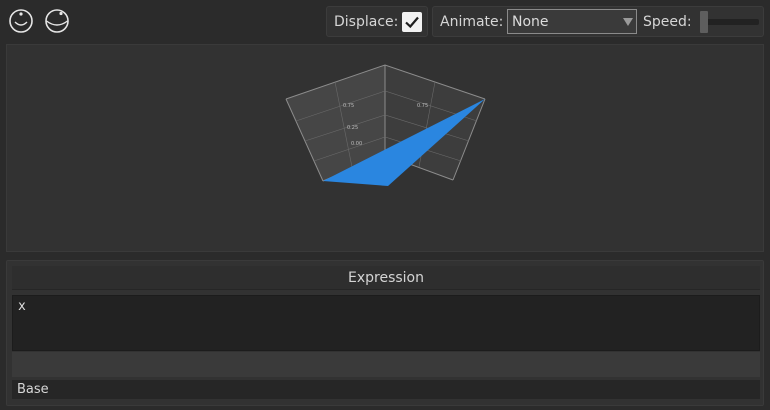 This screenshot has width=770, height=410. Describe the element at coordinates (386, 323) in the screenshot. I see `expression-input: x` at that location.